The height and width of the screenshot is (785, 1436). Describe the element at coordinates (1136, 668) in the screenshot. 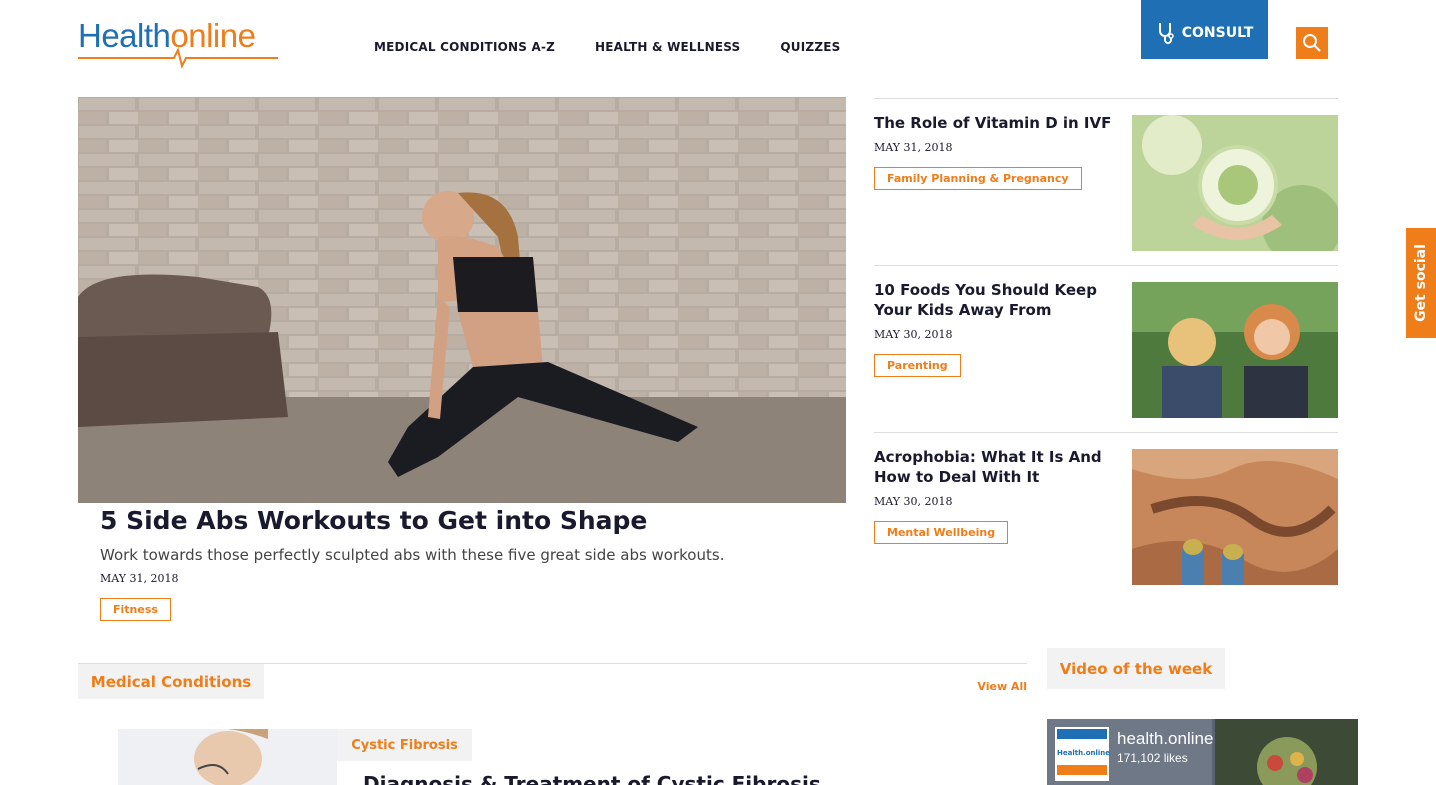

I see `video-of-week-heading: Video of the week` at that location.